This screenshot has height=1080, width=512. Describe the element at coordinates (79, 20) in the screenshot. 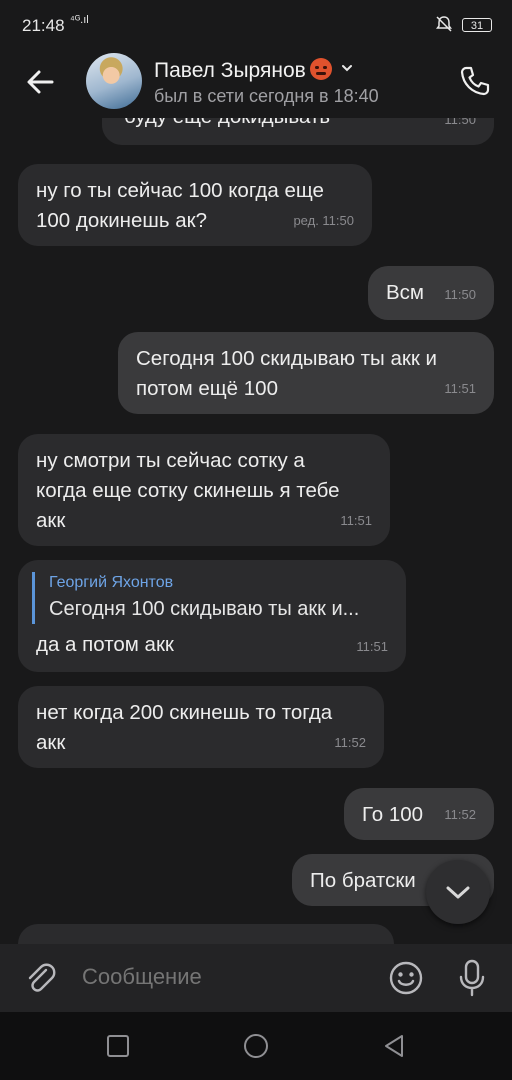

I see `network-signal-icon: ⁴ᴳ.ıl` at that location.